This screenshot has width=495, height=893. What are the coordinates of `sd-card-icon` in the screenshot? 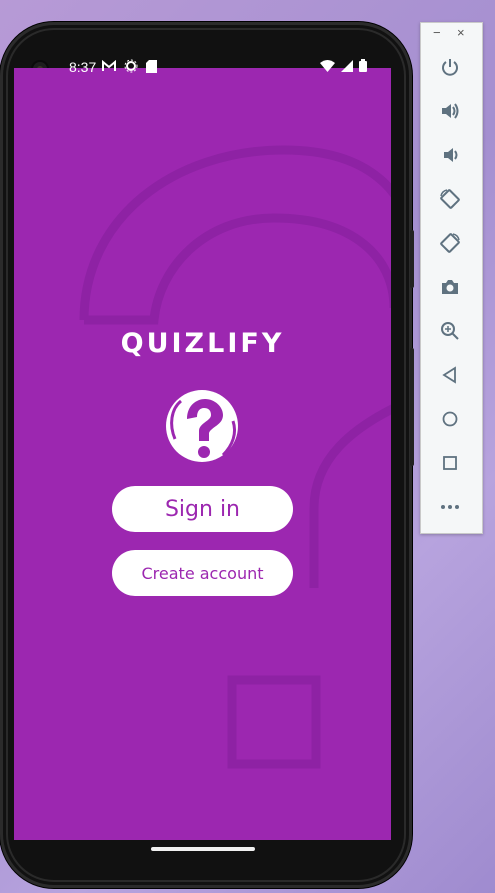 It's located at (151, 66).